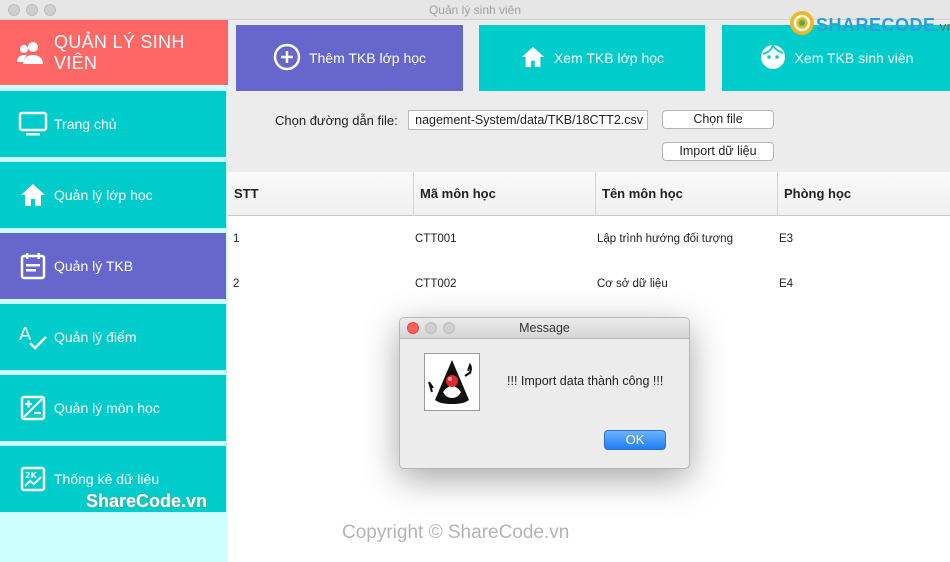  I want to click on table-cell: E3, so click(786, 239).